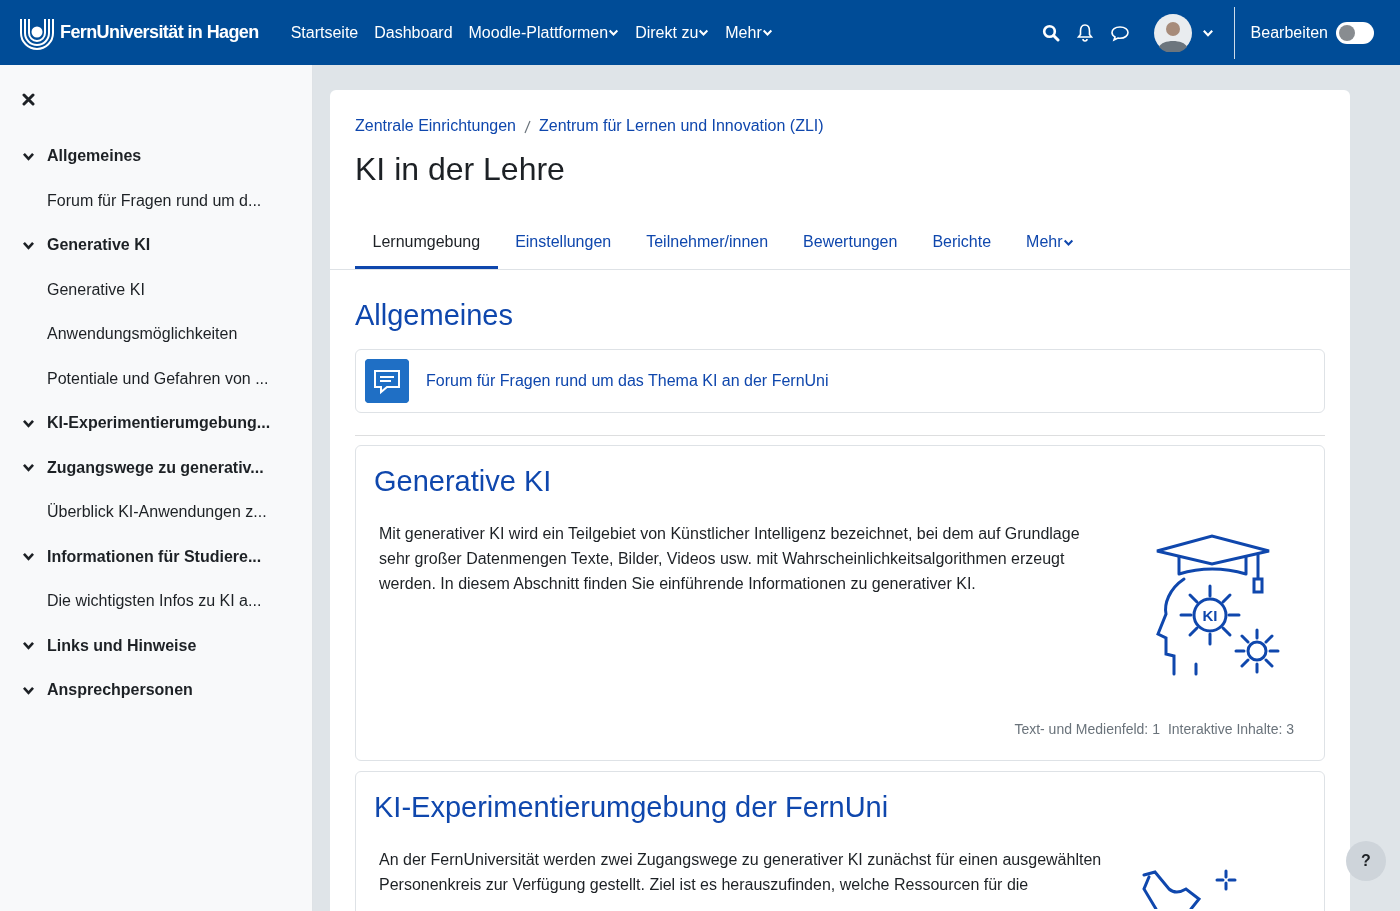  I want to click on section-link: Generative KI, so click(156, 245).